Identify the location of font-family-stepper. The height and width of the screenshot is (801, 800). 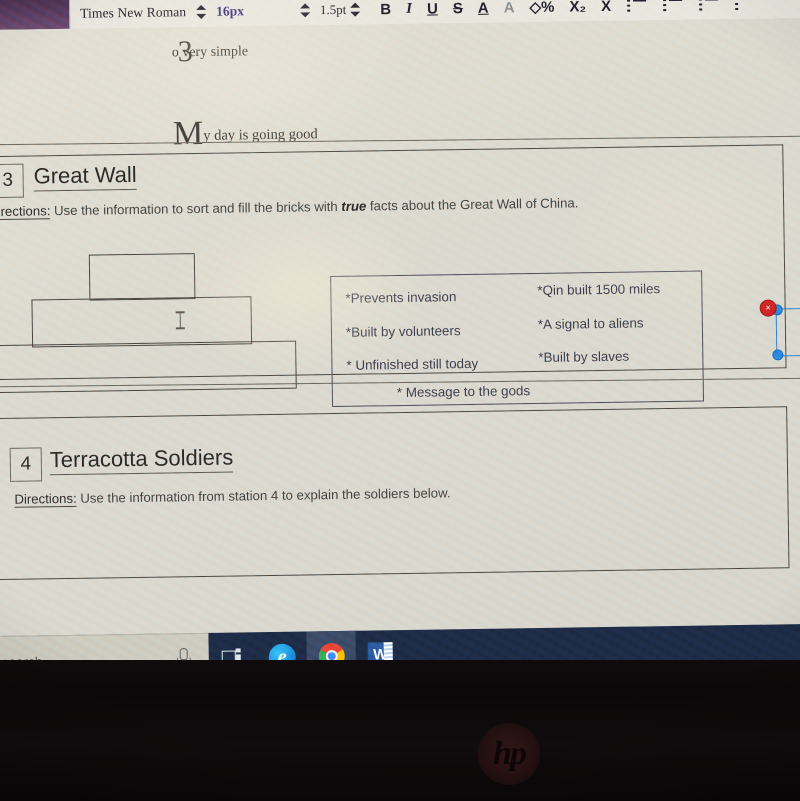
(201, 12).